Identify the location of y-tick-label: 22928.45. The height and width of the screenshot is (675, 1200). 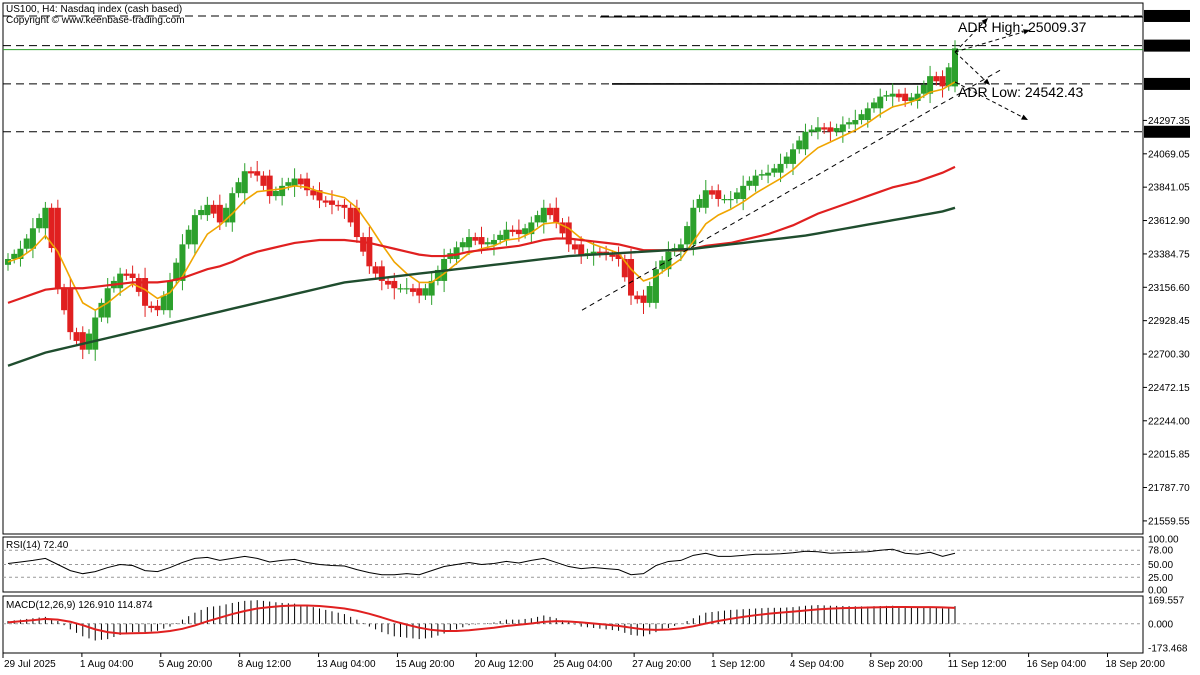
(1169, 321).